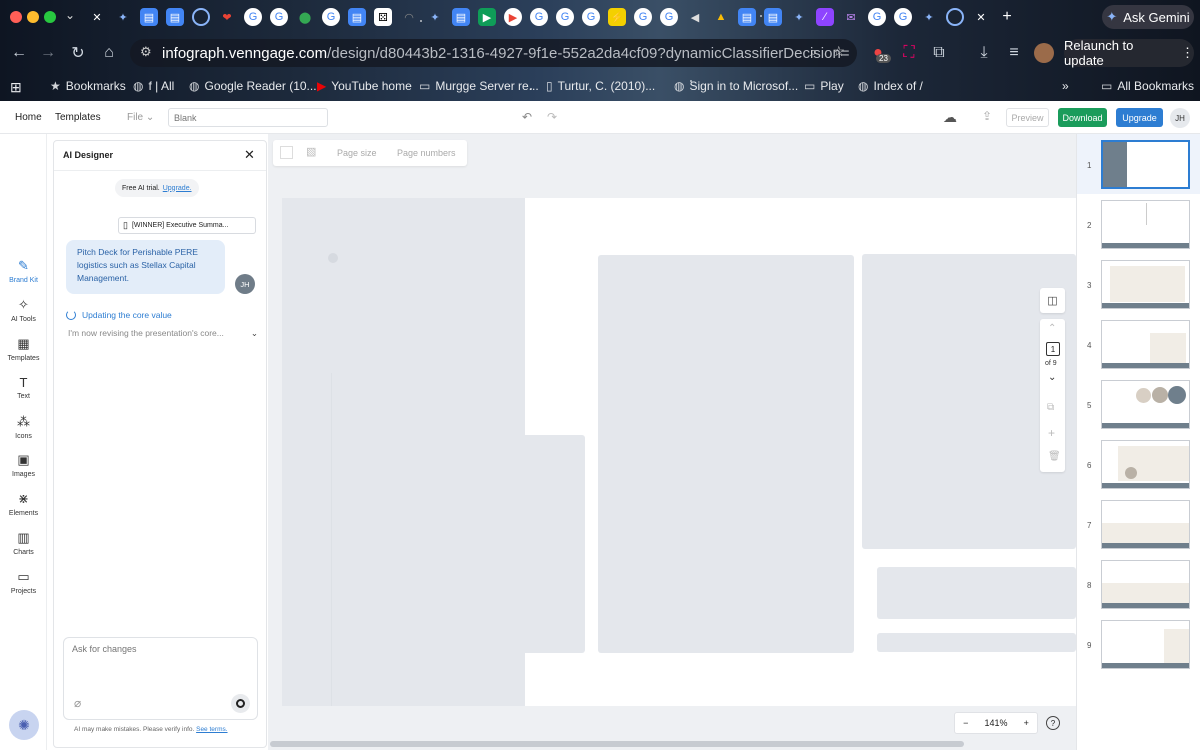  I want to click on home-link: Home, so click(28, 117).